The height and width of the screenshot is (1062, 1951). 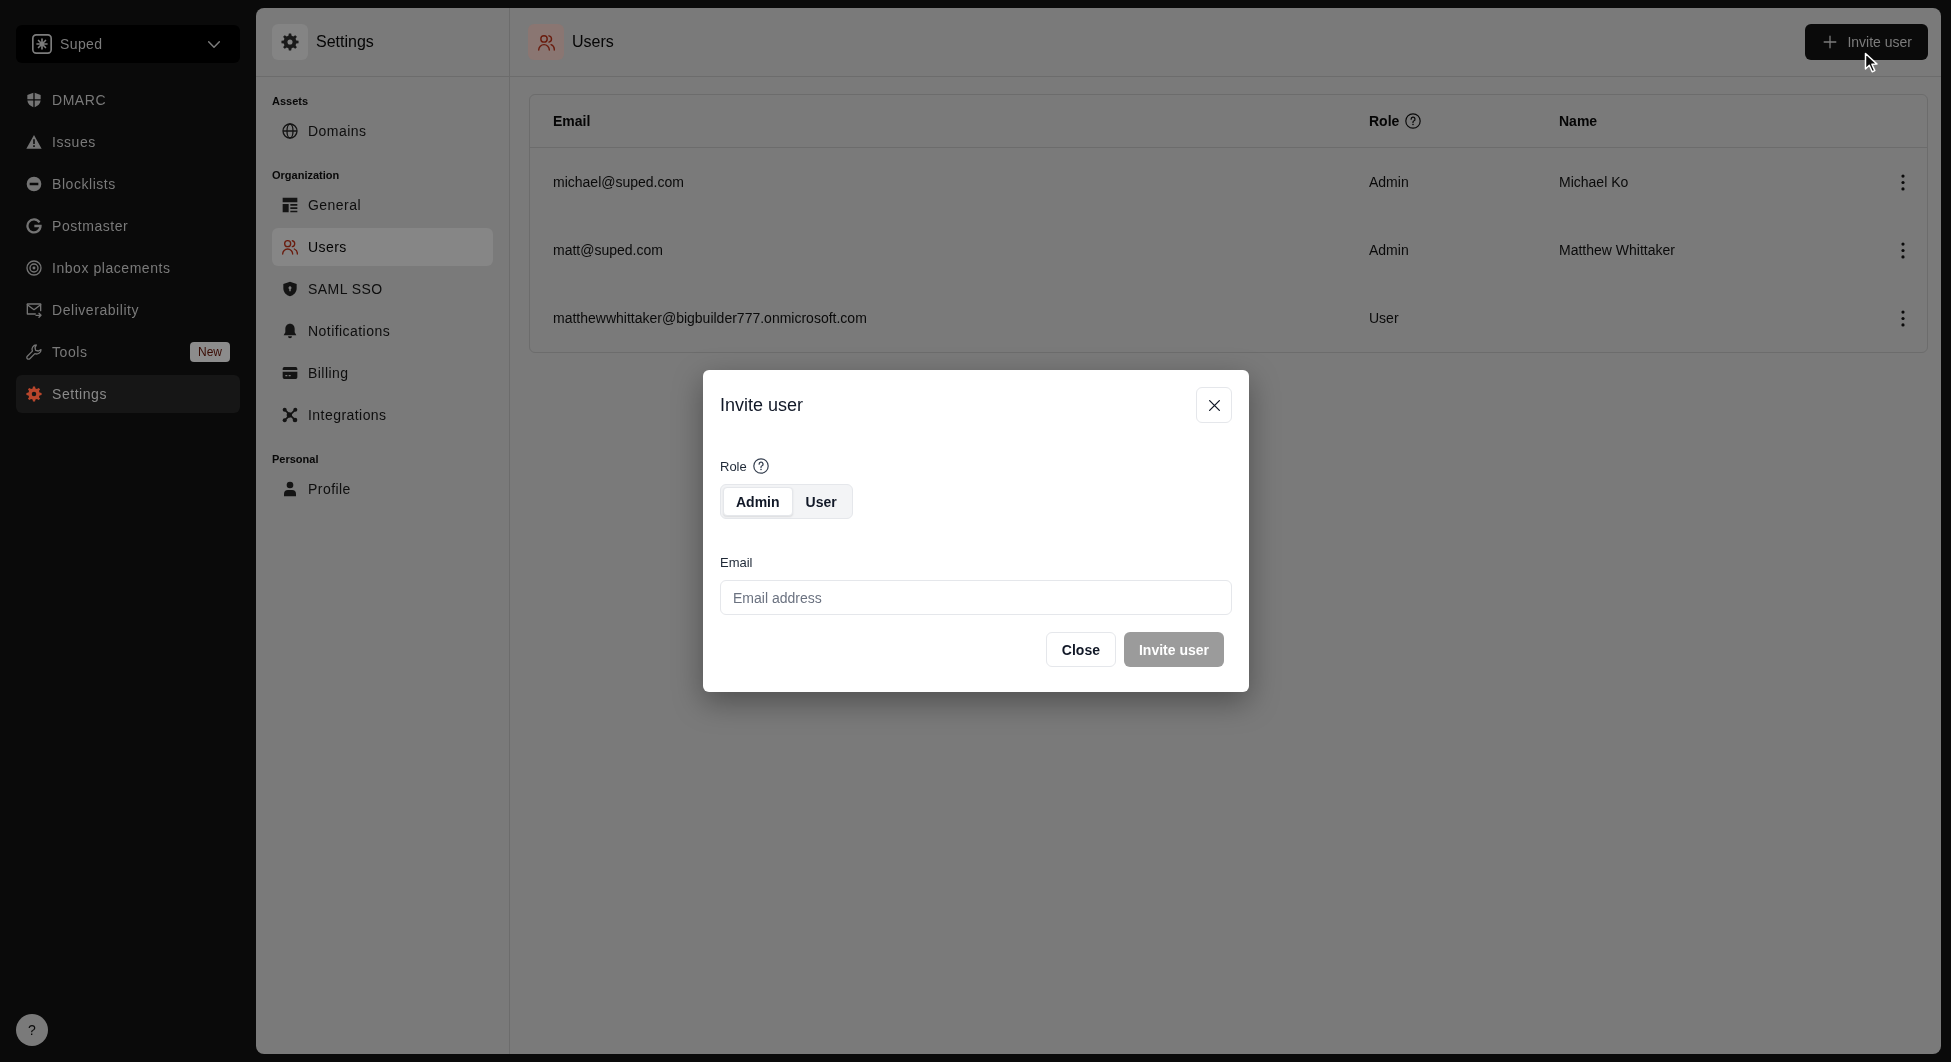 I want to click on table-cell: Matthew Whittaker, so click(x=1617, y=250).